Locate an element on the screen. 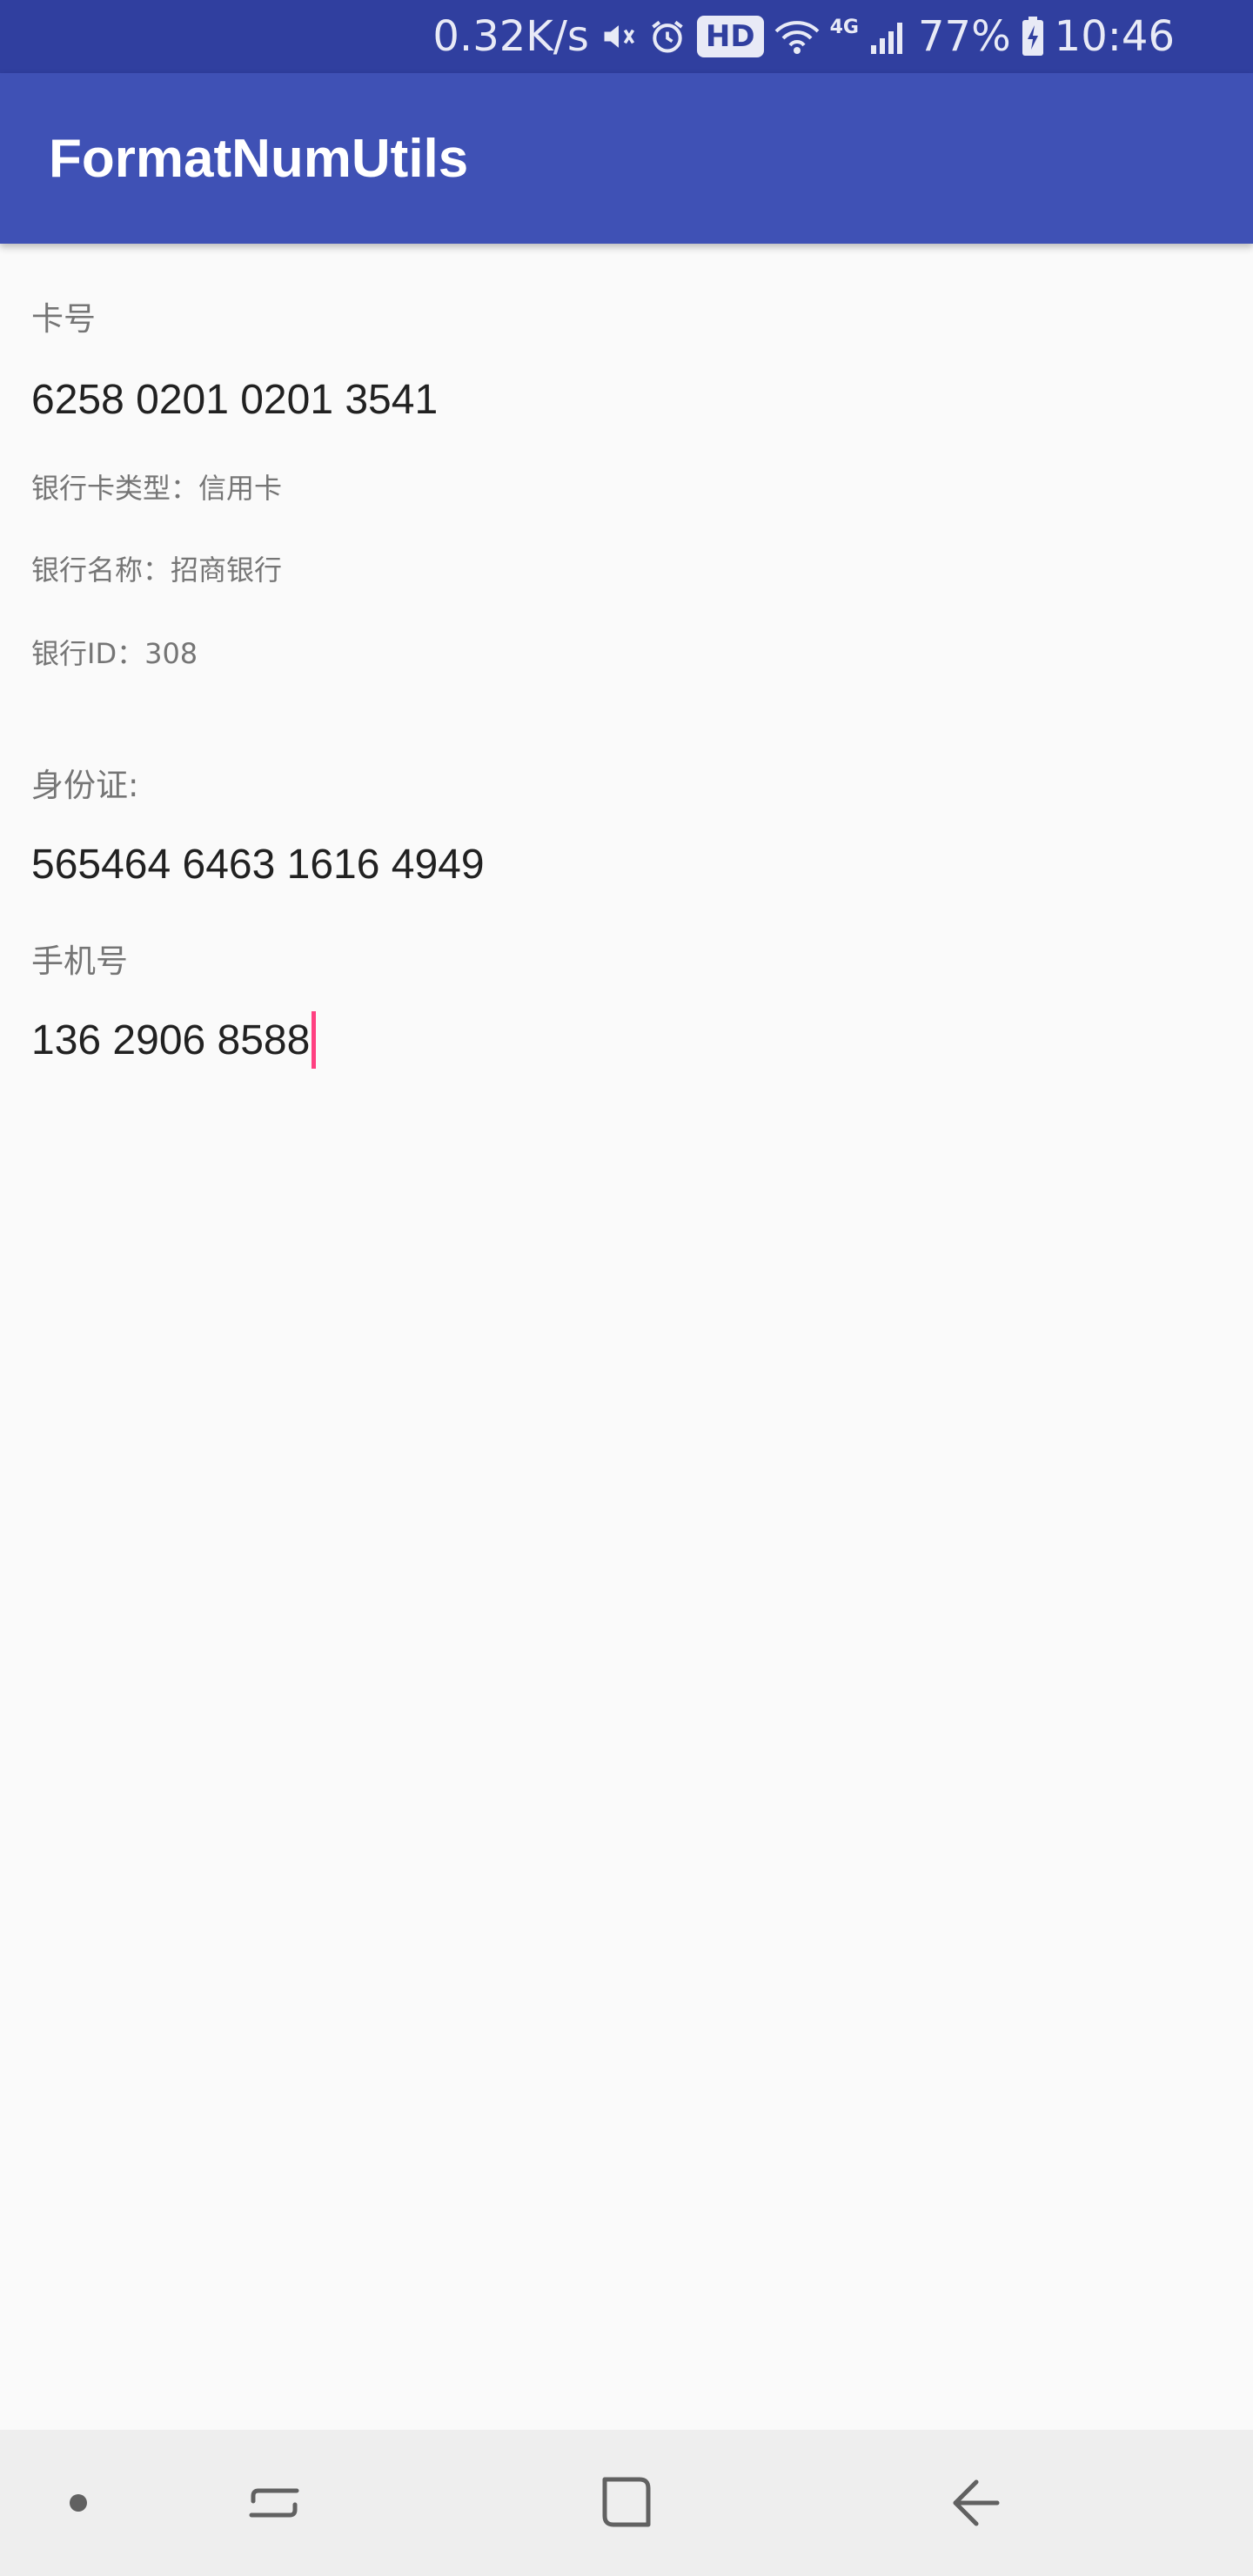 The height and width of the screenshot is (2576, 1253). card-type-text: 银行卡类型：信用卡 is located at coordinates (157, 489).